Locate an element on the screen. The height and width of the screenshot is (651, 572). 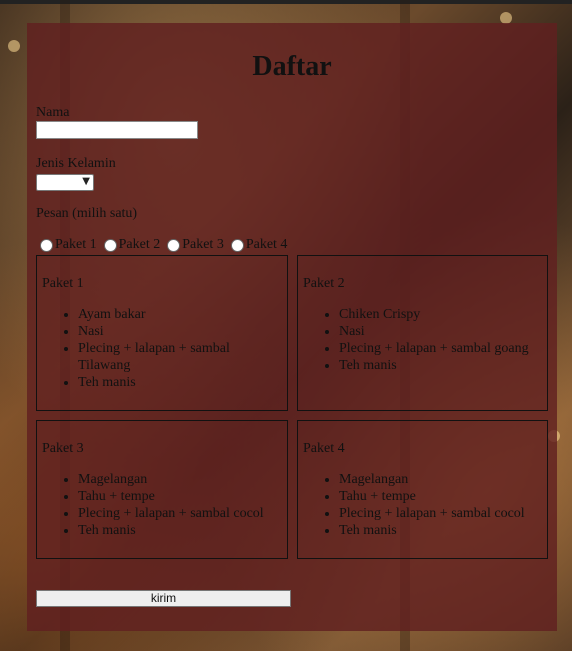
submit-button: kirim is located at coordinates (163, 598).